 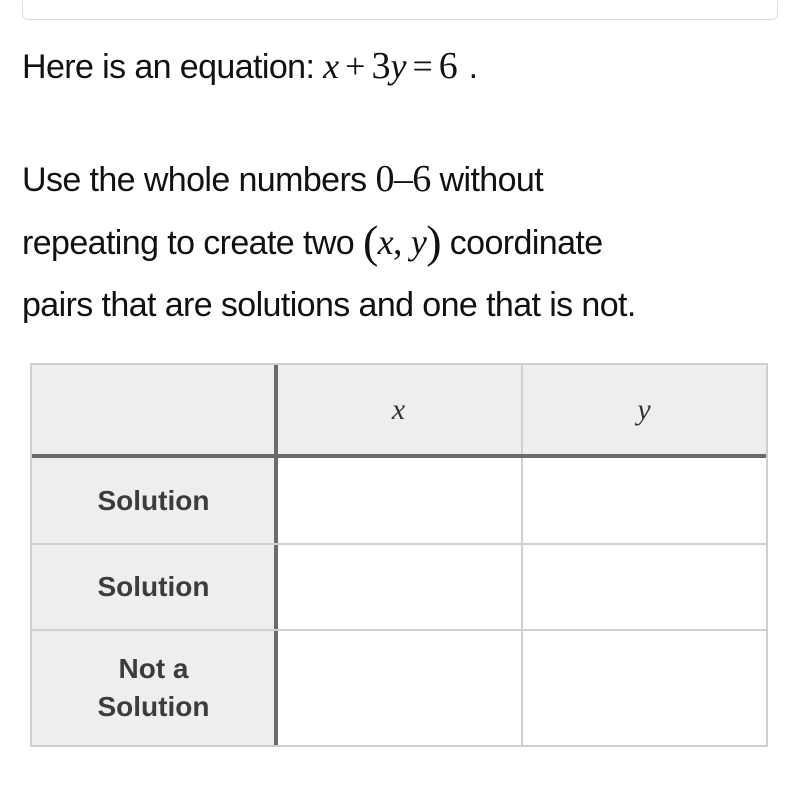 What do you see at coordinates (168, 67) in the screenshot?
I see `intro-text: Here is an equation:` at bounding box center [168, 67].